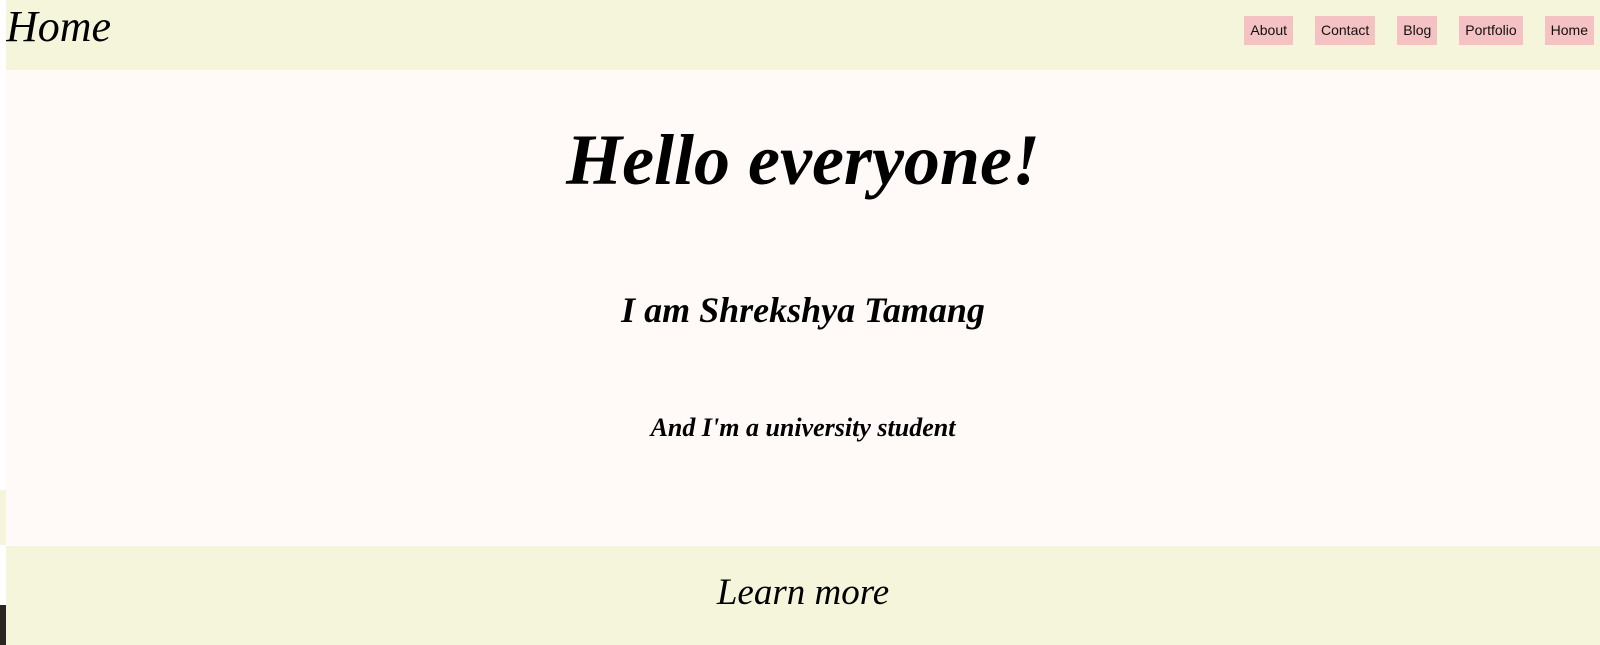  I want to click on hero-title: Hello everyone!, so click(803, 160).